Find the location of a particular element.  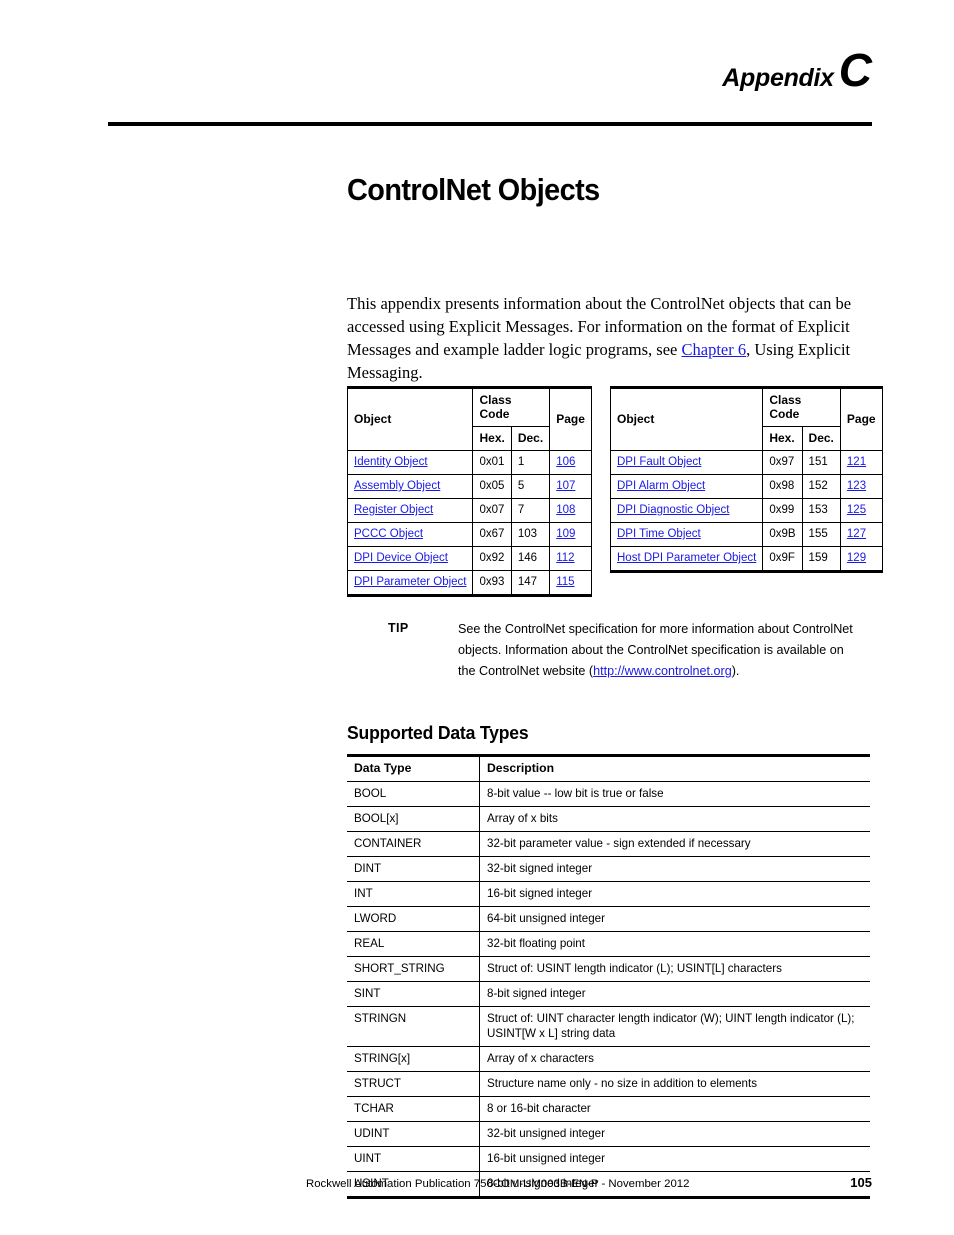

object-link: Host DPI Parameter Object is located at coordinates (686, 558).